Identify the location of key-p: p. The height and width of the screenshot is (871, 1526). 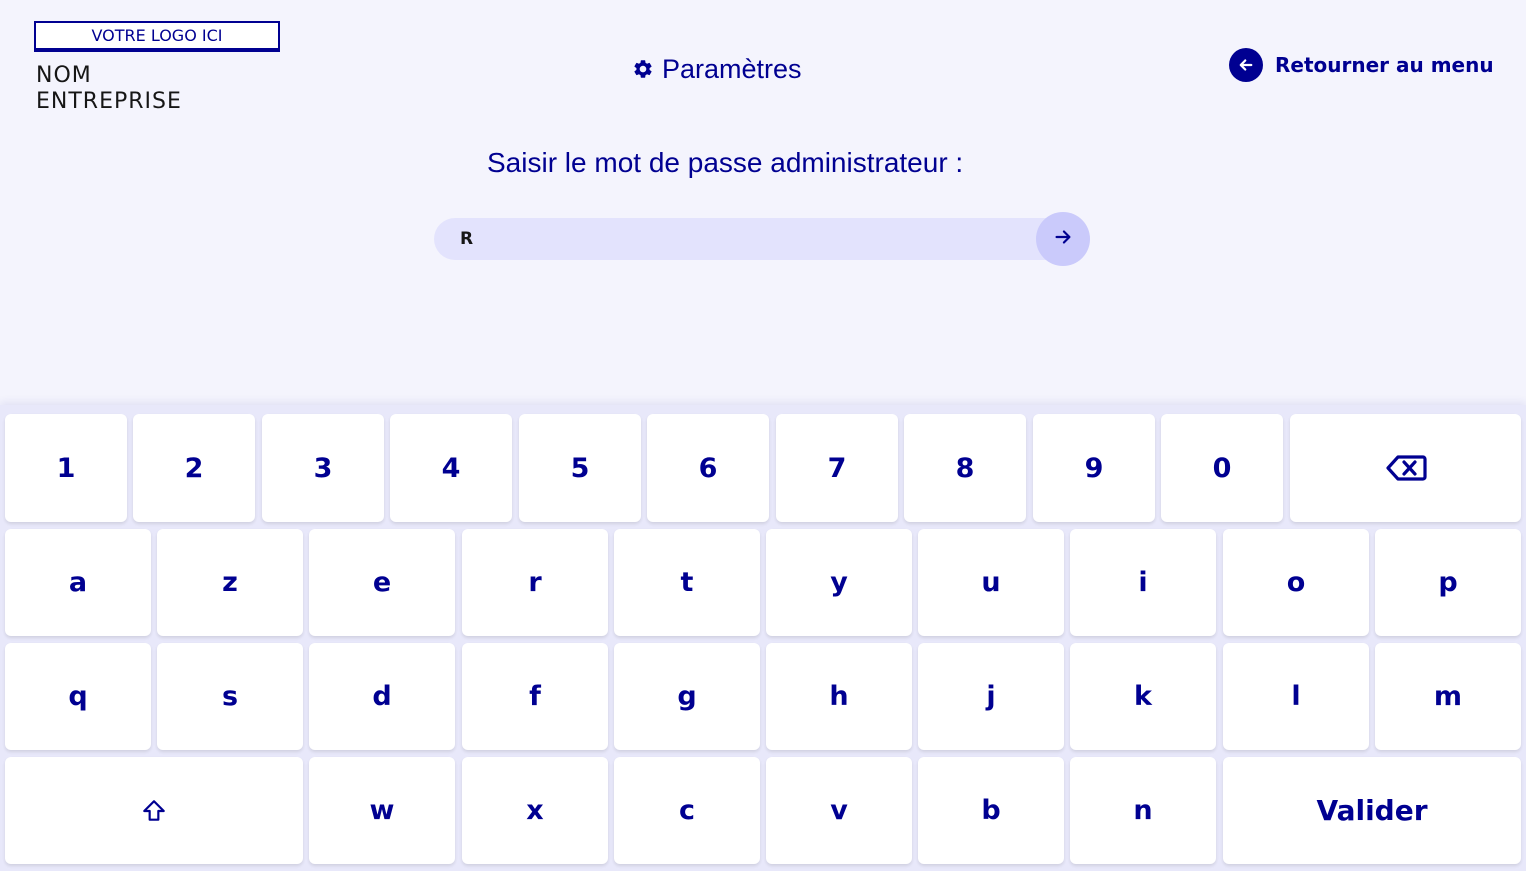
(1448, 582).